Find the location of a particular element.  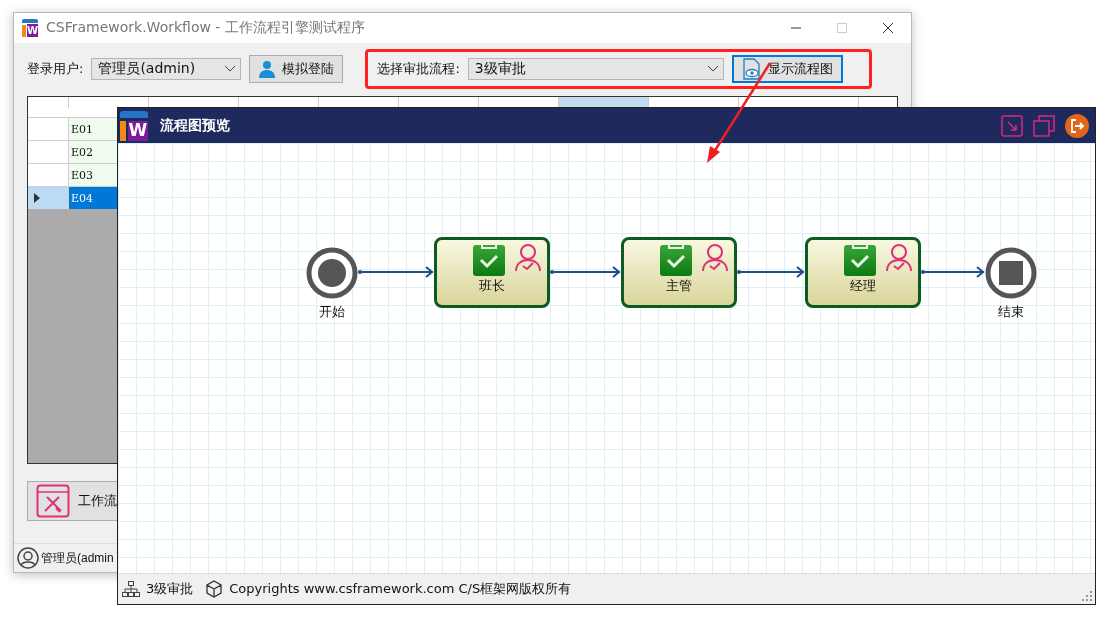

show-flowchart-button: 显示流程图 is located at coordinates (787, 69).